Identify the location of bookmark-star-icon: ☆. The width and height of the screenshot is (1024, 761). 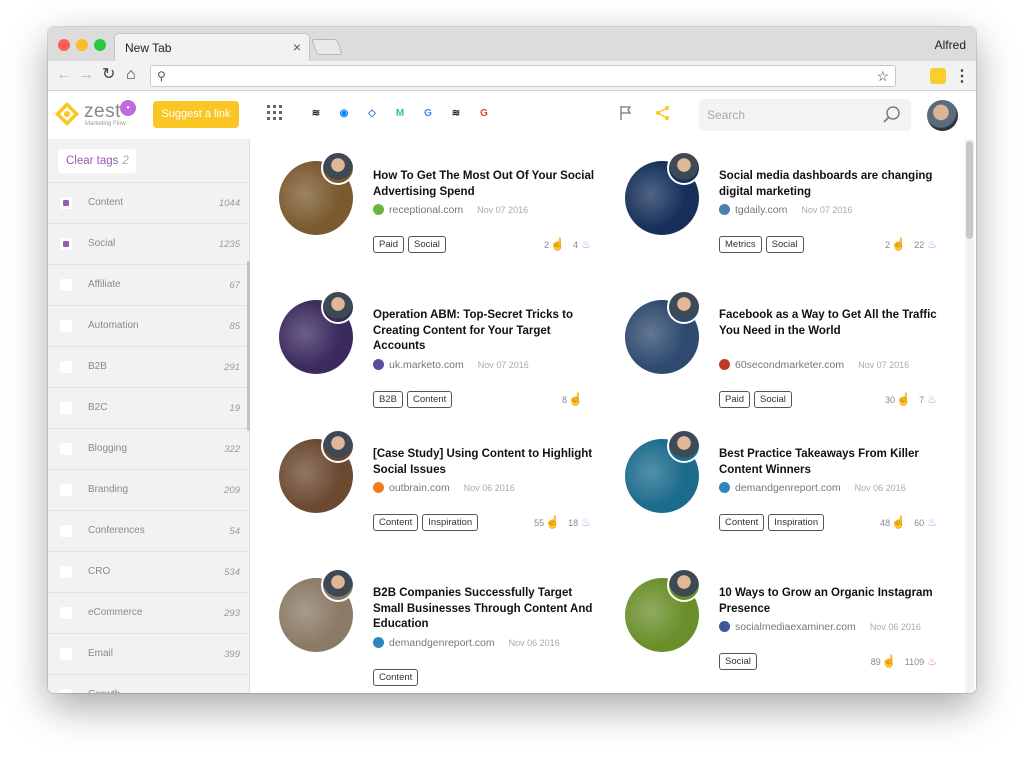
(882, 76).